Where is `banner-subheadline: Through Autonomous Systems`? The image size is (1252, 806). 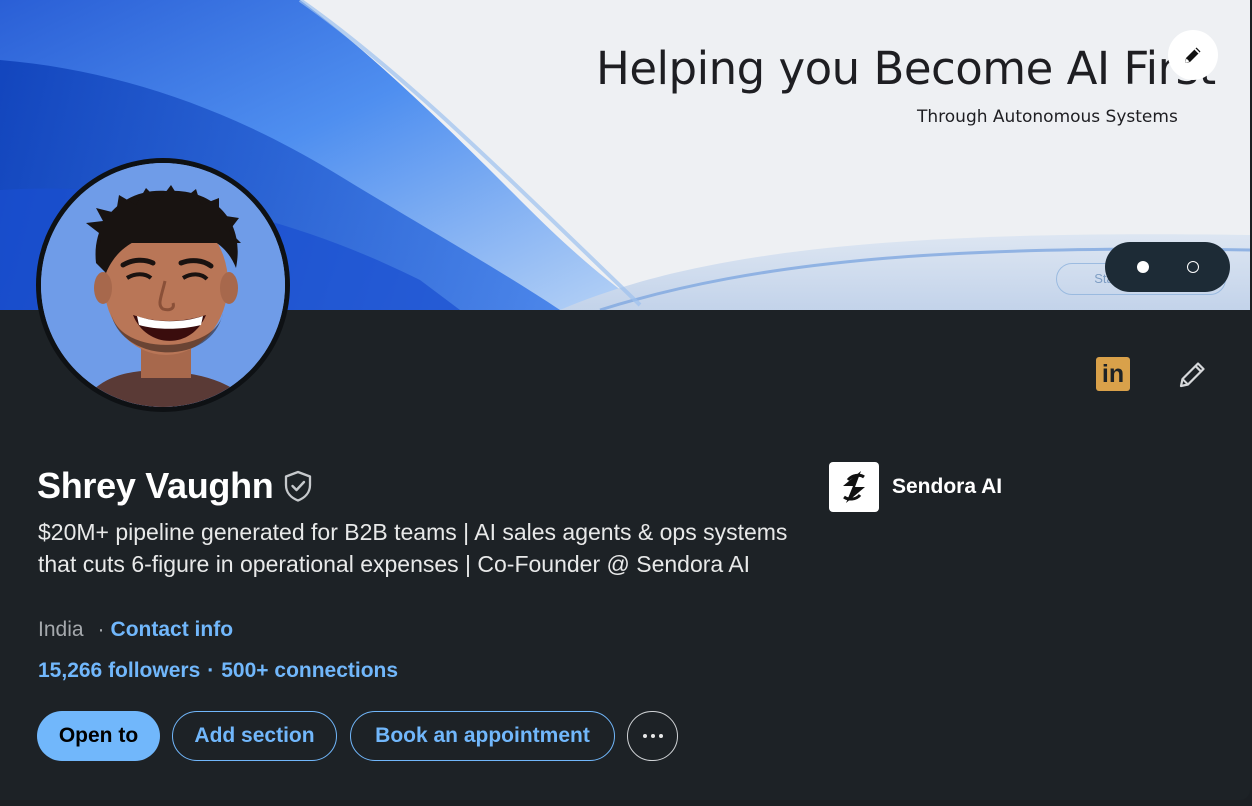
banner-subheadline: Through Autonomous Systems is located at coordinates (1047, 117).